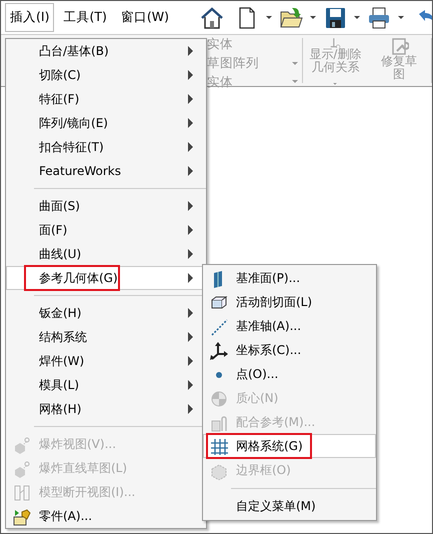 This screenshot has width=433, height=534. Describe the element at coordinates (399, 74) in the screenshot. I see `button-label: 图` at that location.